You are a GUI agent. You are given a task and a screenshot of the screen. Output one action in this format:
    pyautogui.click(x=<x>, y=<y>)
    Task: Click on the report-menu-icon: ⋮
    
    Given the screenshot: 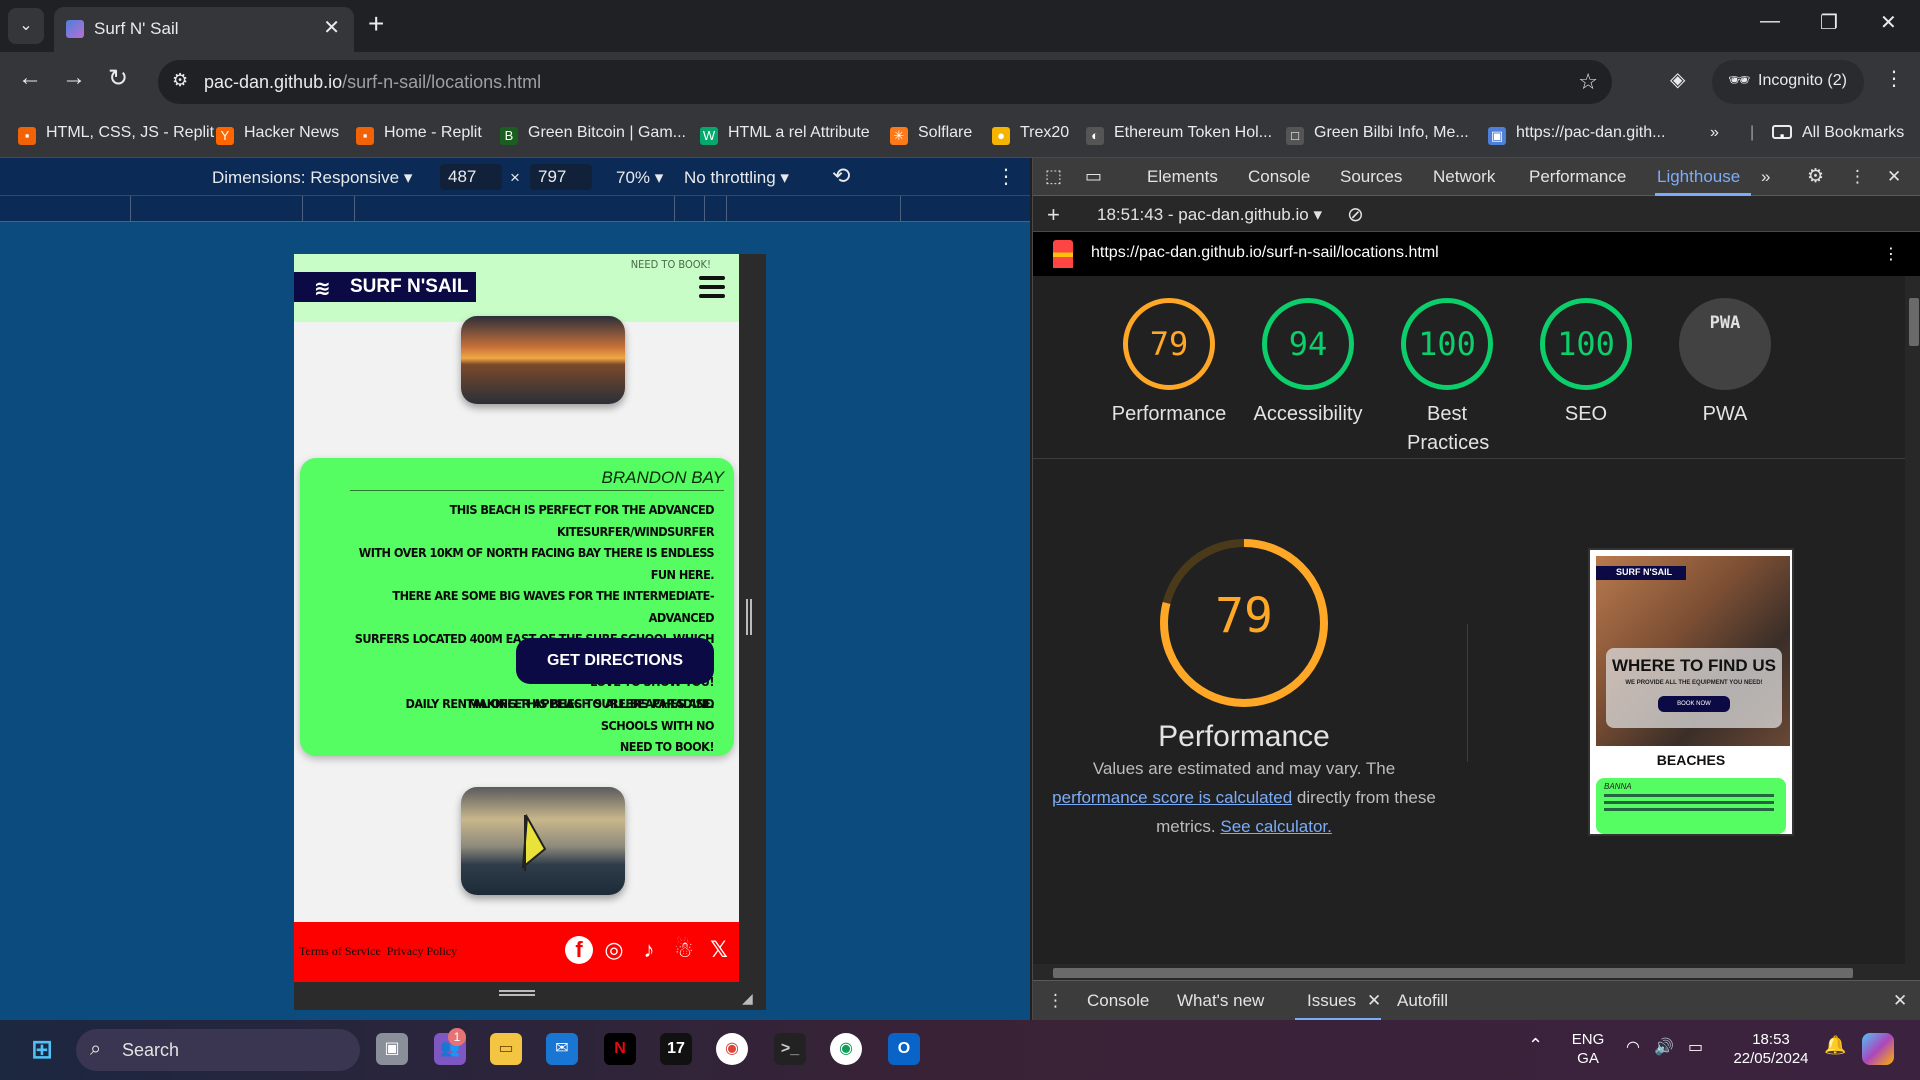 What is the action you would take?
    pyautogui.click(x=1891, y=254)
    